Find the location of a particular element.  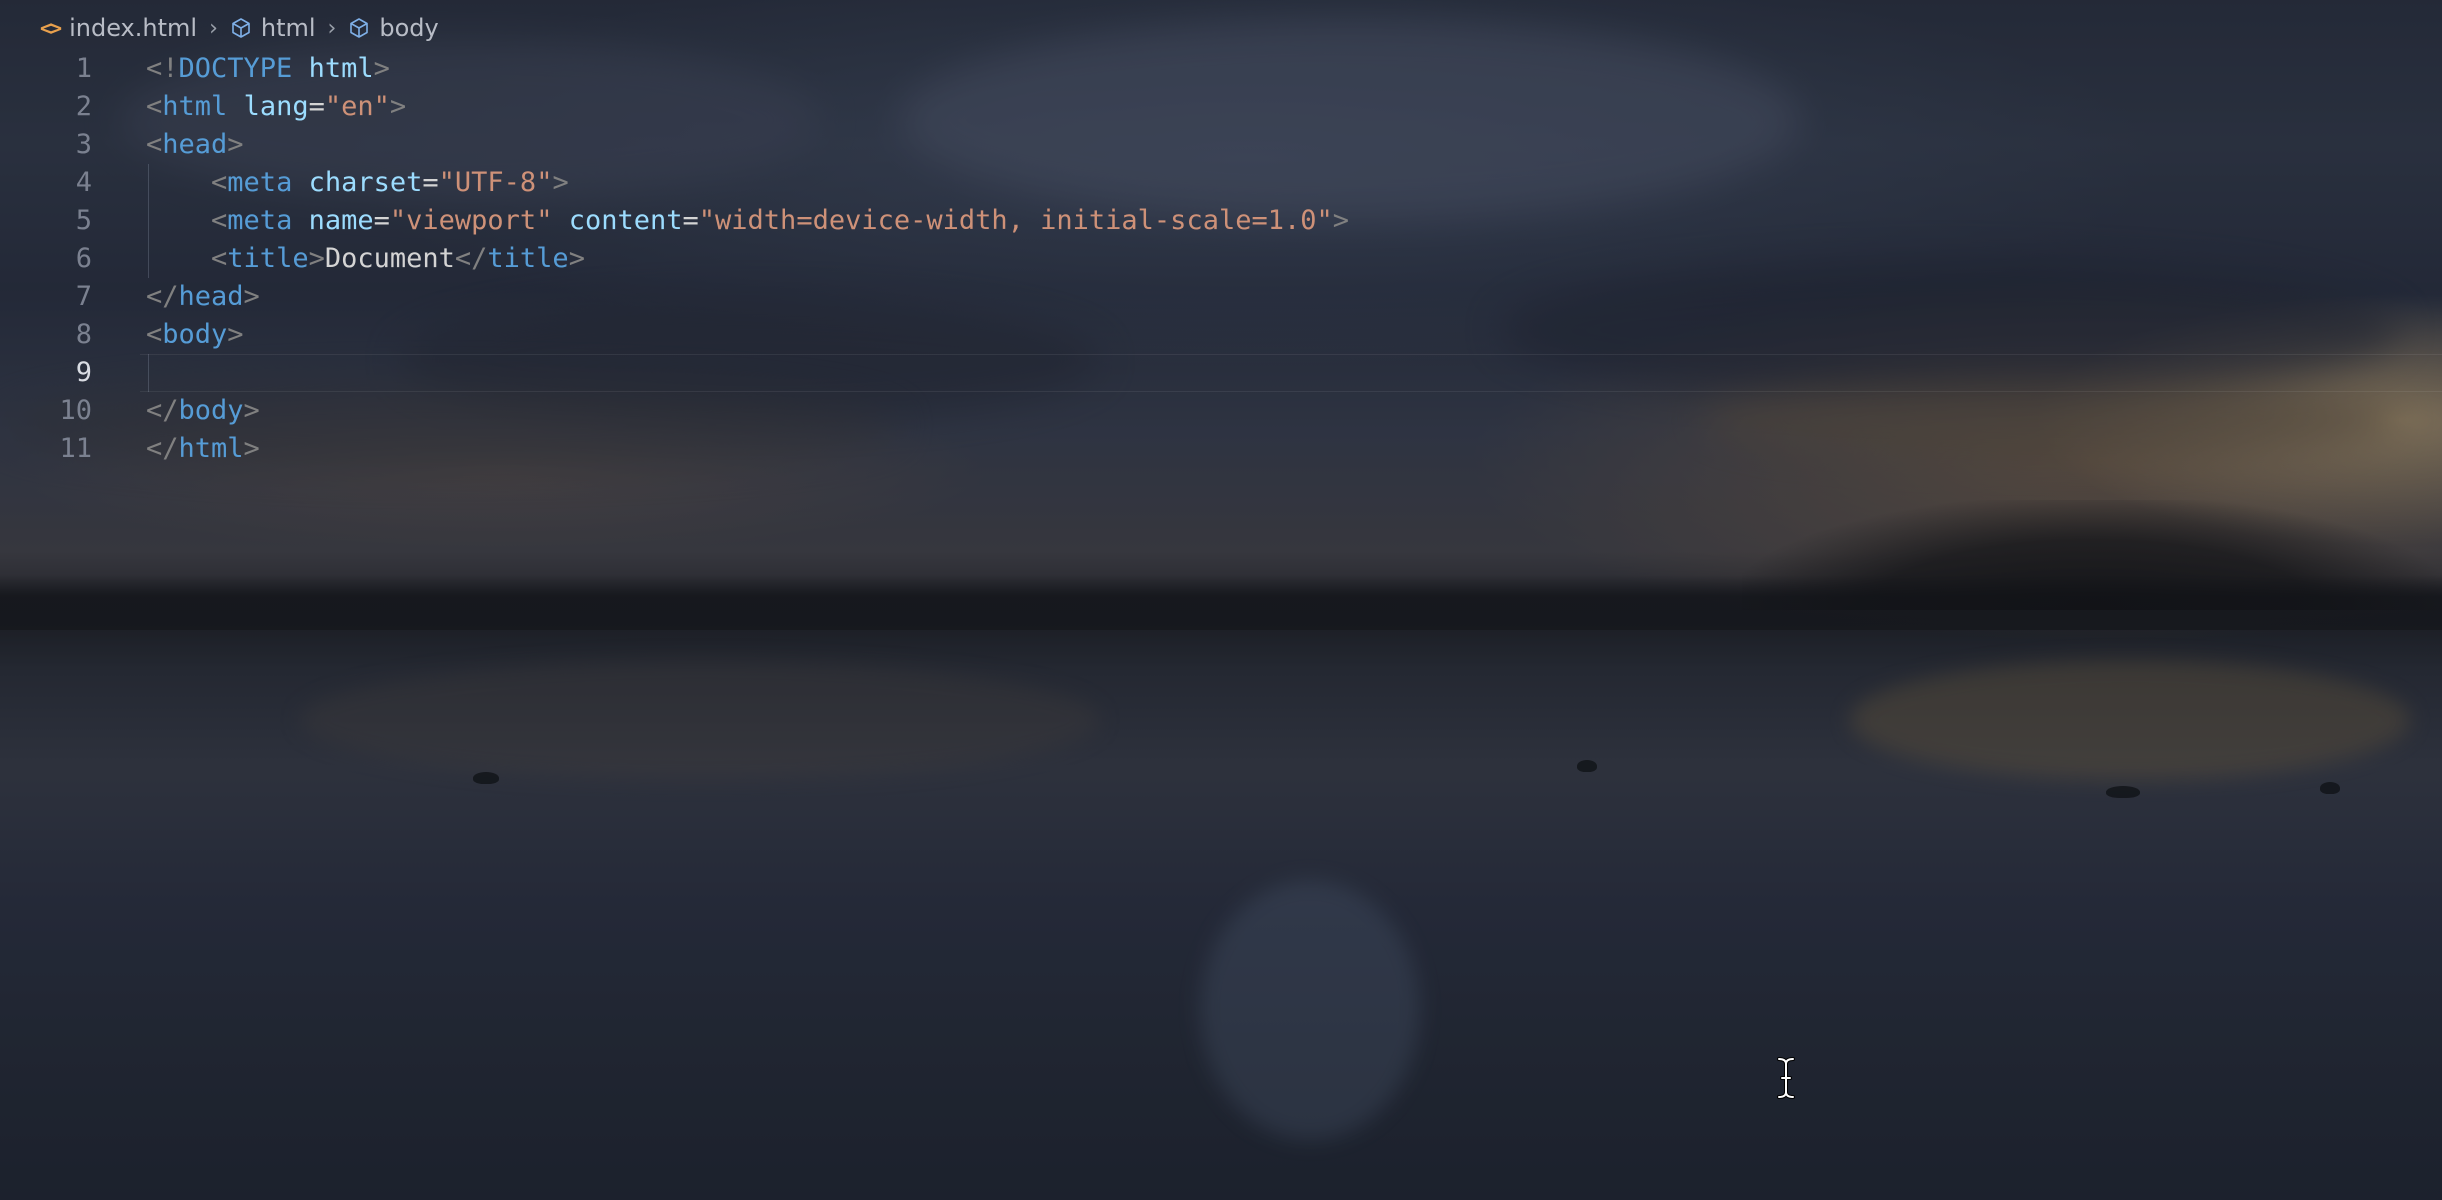

indent-guide is located at coordinates (148, 373).